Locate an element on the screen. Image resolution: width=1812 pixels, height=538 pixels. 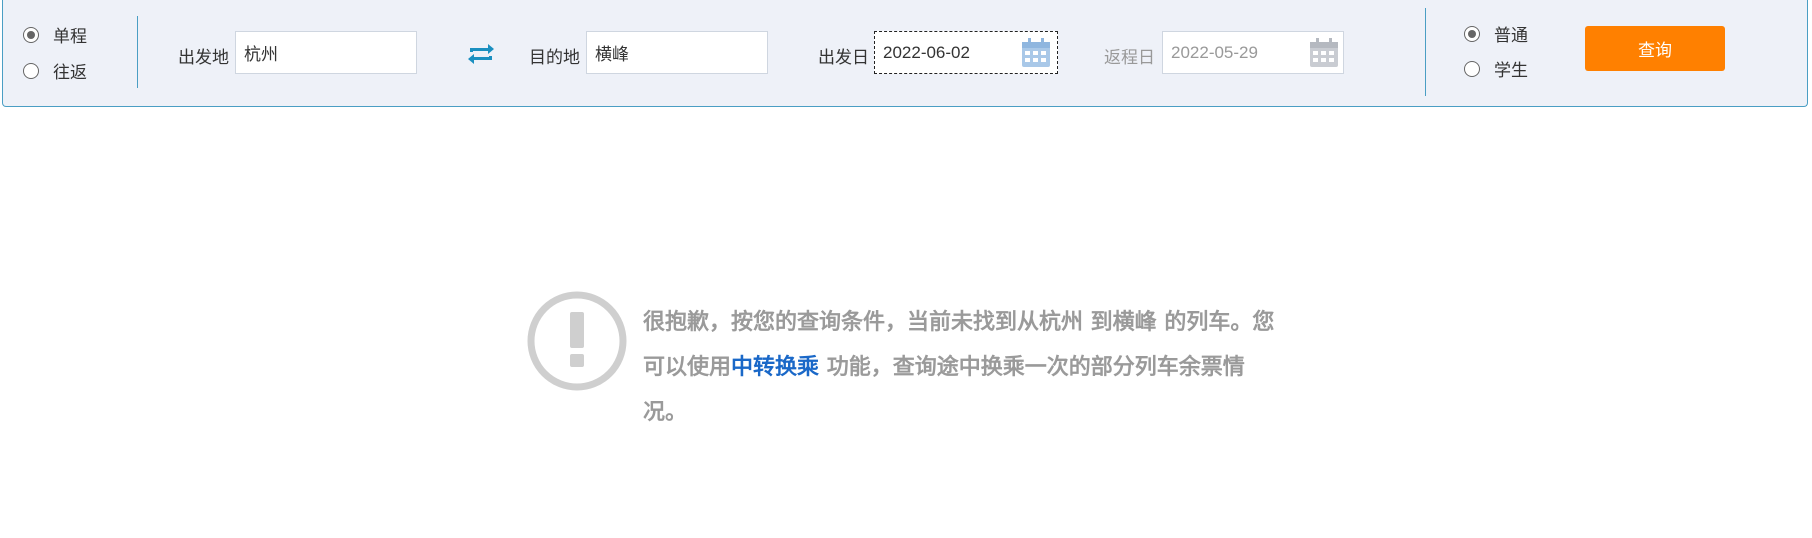
warning-icon is located at coordinates (577, 341).